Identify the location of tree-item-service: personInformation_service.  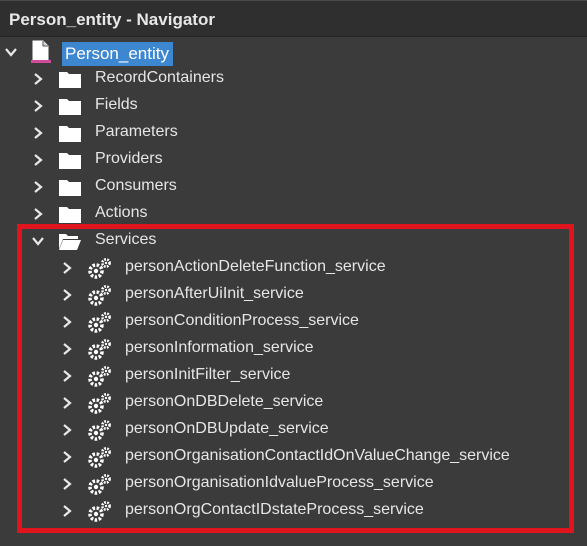
(293, 349).